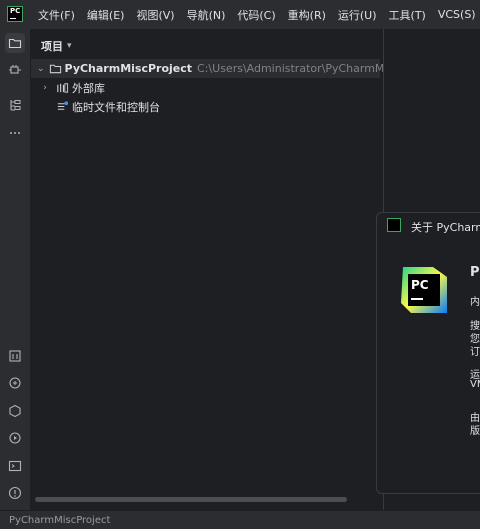 The width and height of the screenshot is (480, 529). I want to click on menu-navigate: 导航(N), so click(206, 15).